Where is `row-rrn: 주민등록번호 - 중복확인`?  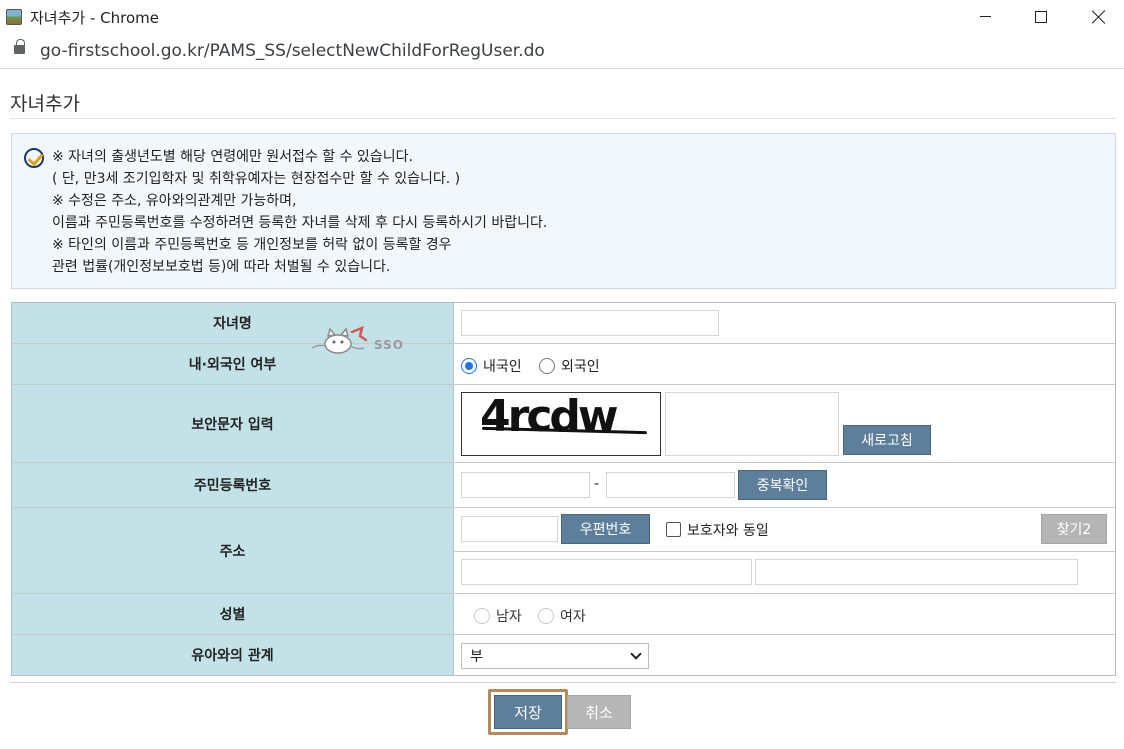
row-rrn: 주민등록번호 - 중복확인 is located at coordinates (563, 485).